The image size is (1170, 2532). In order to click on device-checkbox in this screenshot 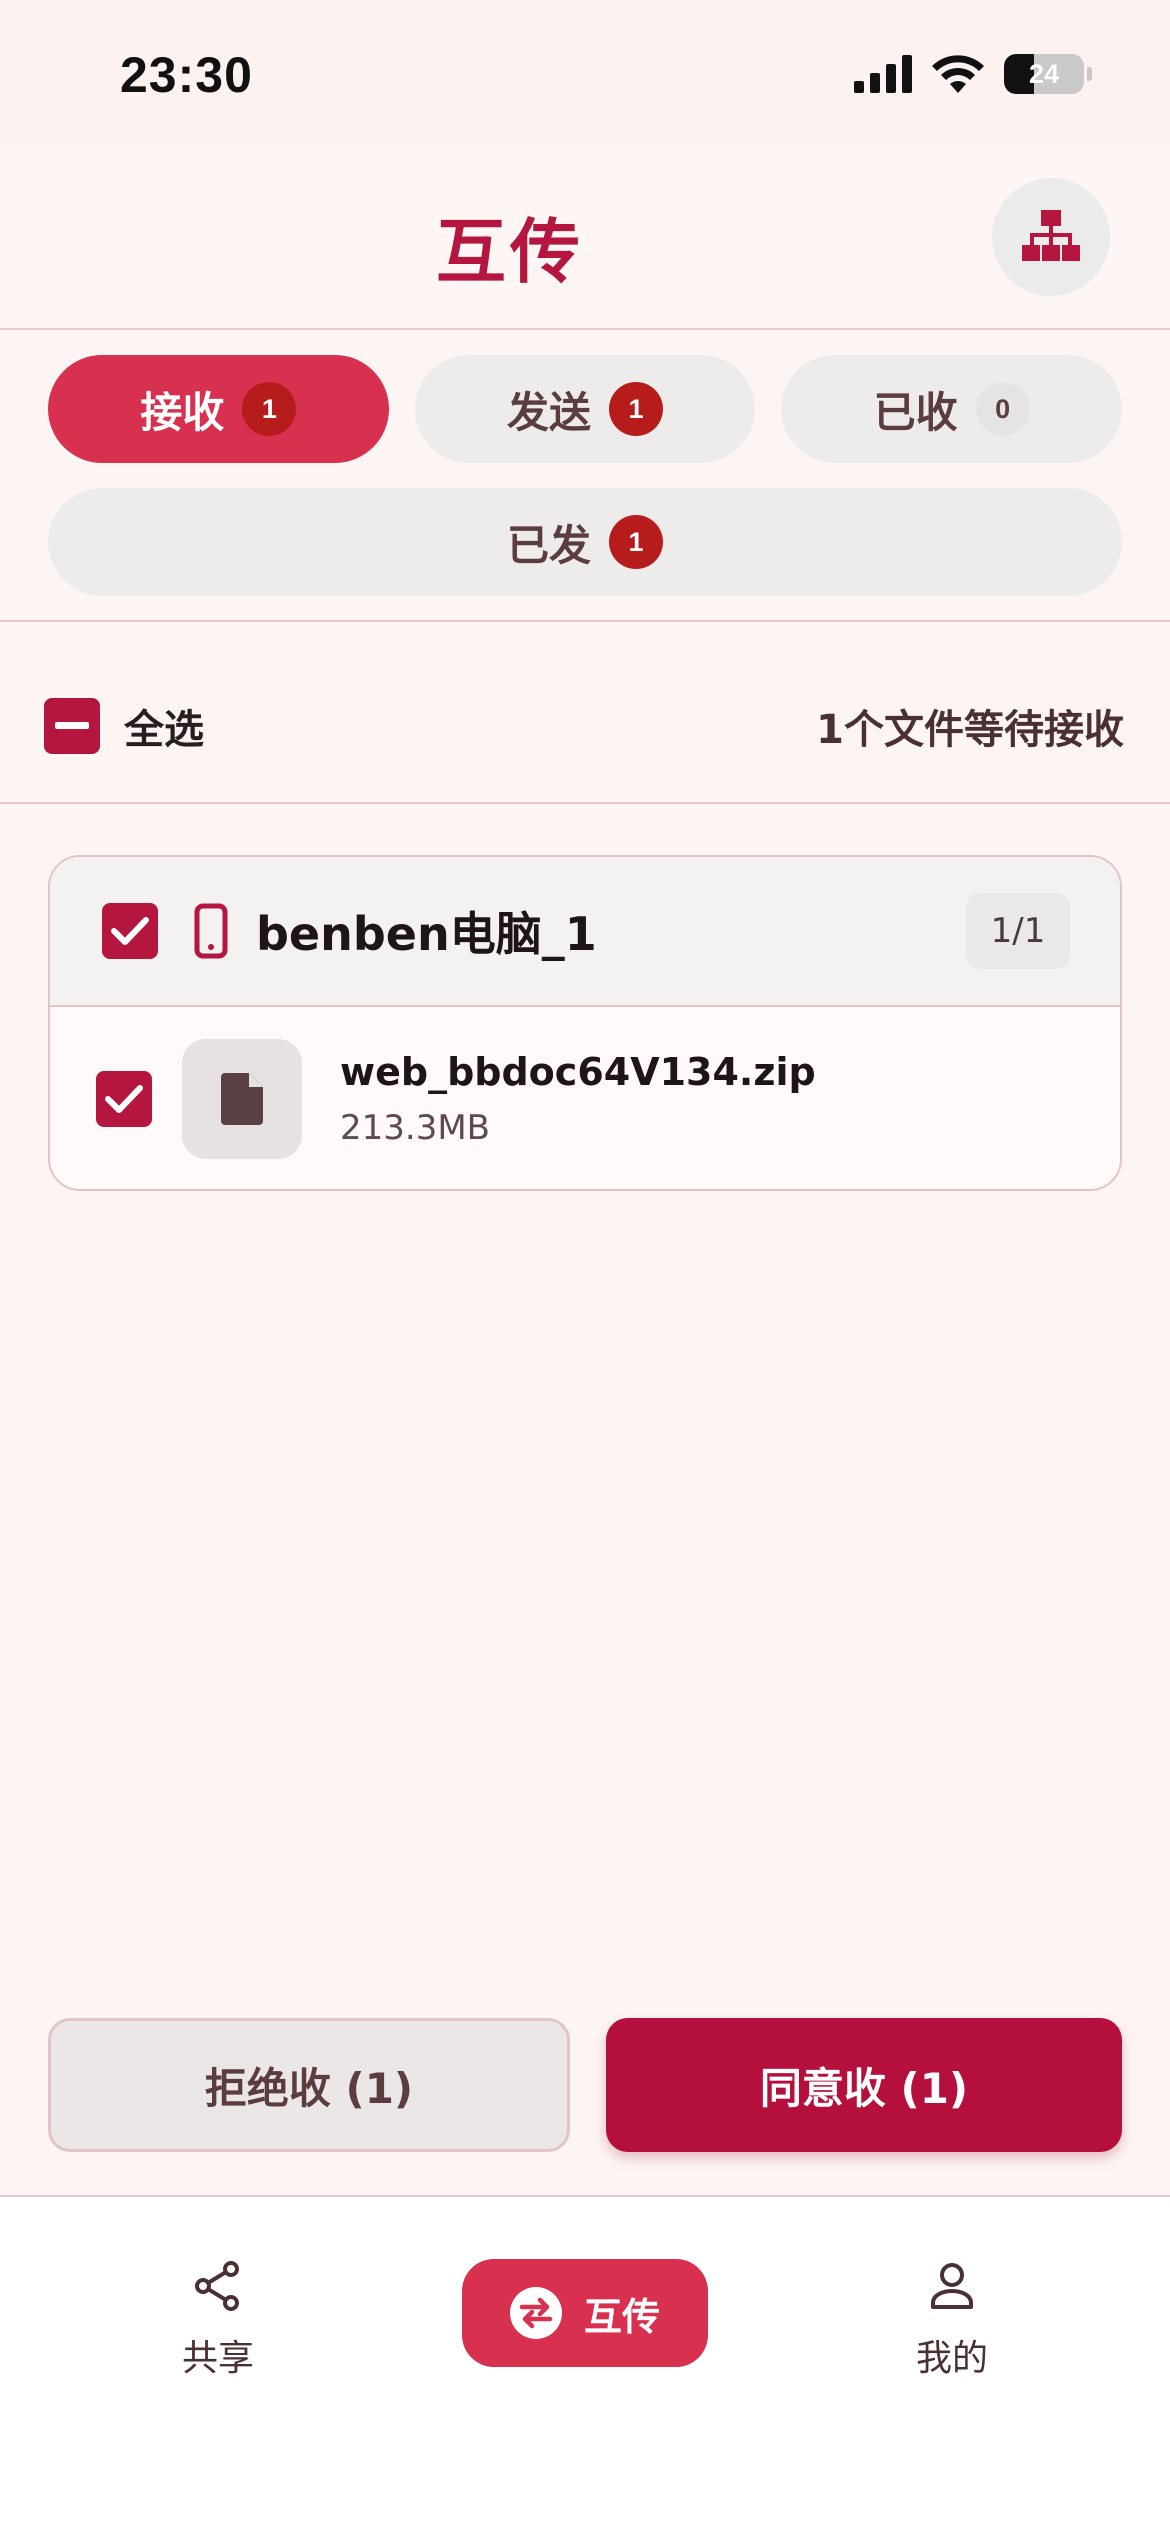, I will do `click(130, 931)`.